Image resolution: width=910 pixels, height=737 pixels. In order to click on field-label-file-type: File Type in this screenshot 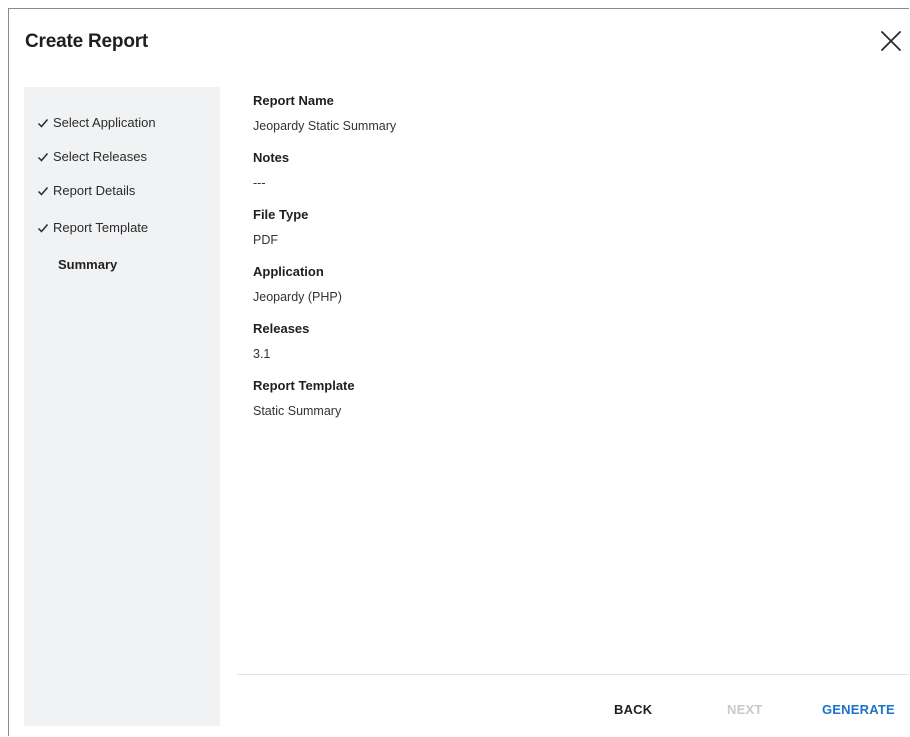, I will do `click(281, 214)`.